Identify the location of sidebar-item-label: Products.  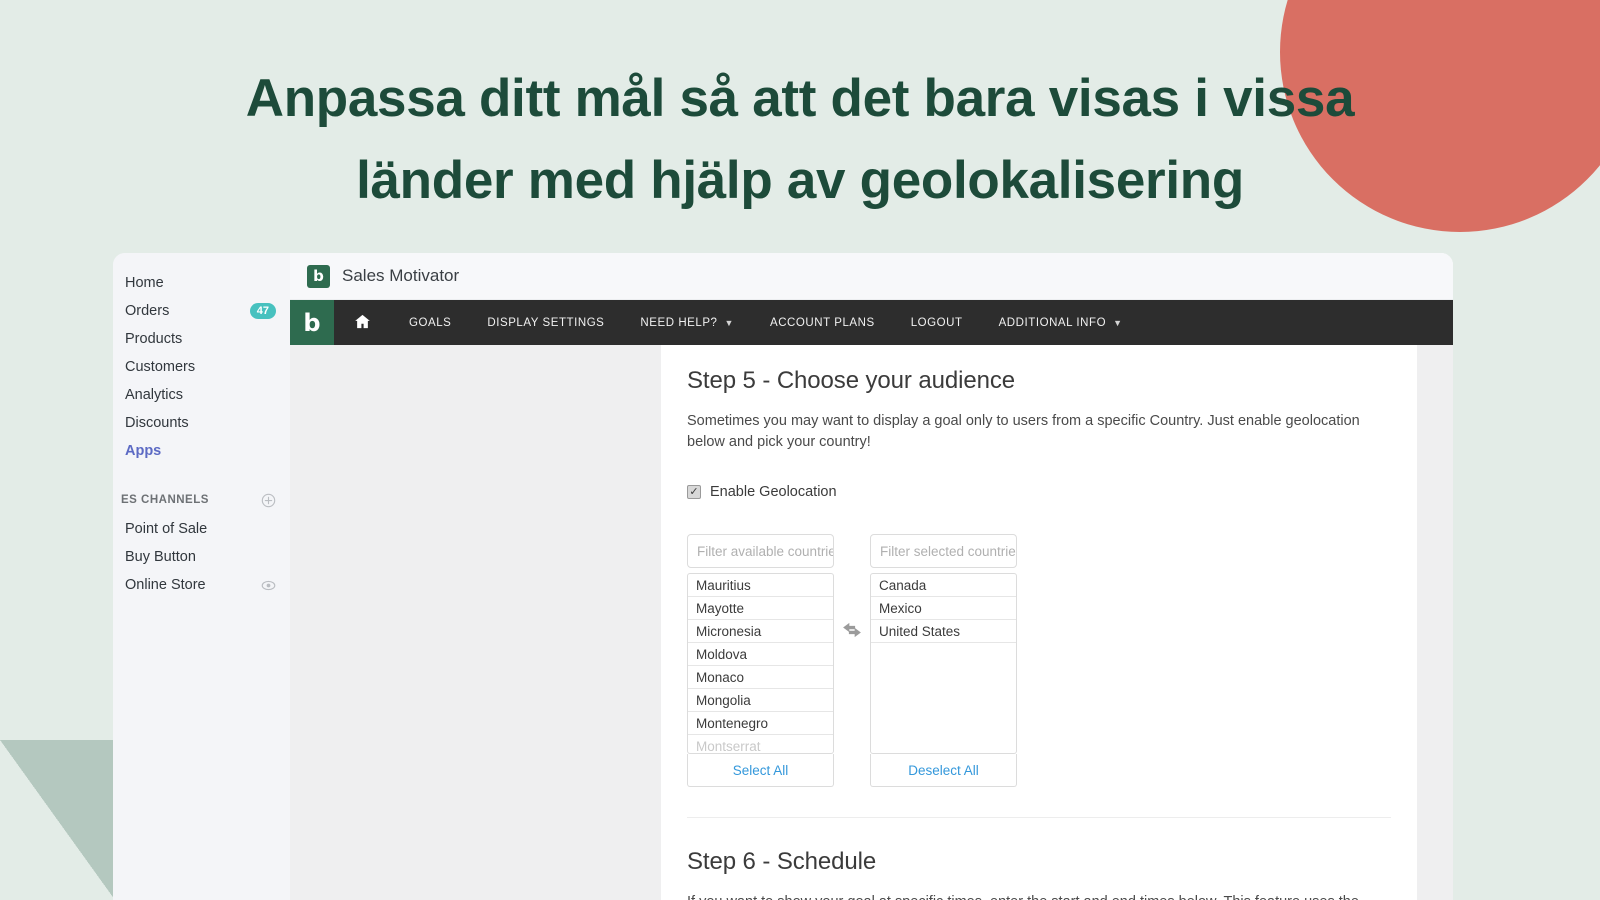
(154, 339).